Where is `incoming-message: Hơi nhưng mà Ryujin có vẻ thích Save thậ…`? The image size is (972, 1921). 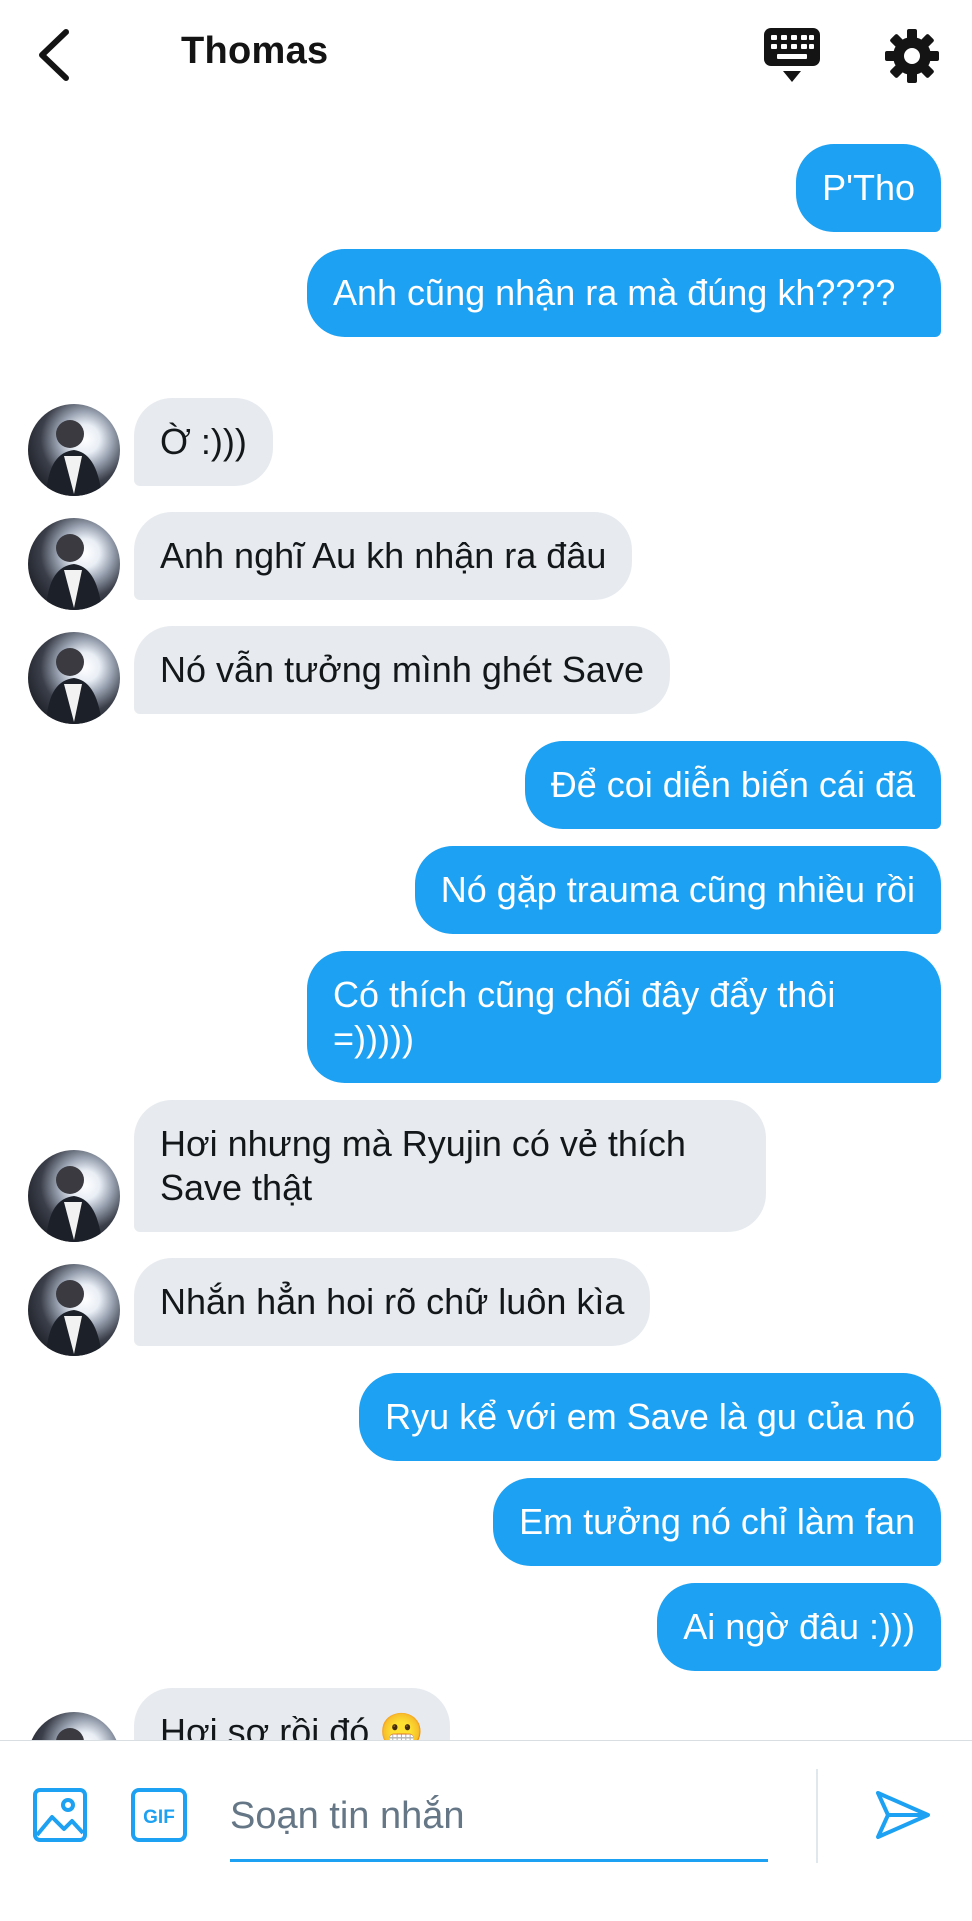 incoming-message: Hơi nhưng mà Ryujin có vẻ thích Save thậ… is located at coordinates (450, 1166).